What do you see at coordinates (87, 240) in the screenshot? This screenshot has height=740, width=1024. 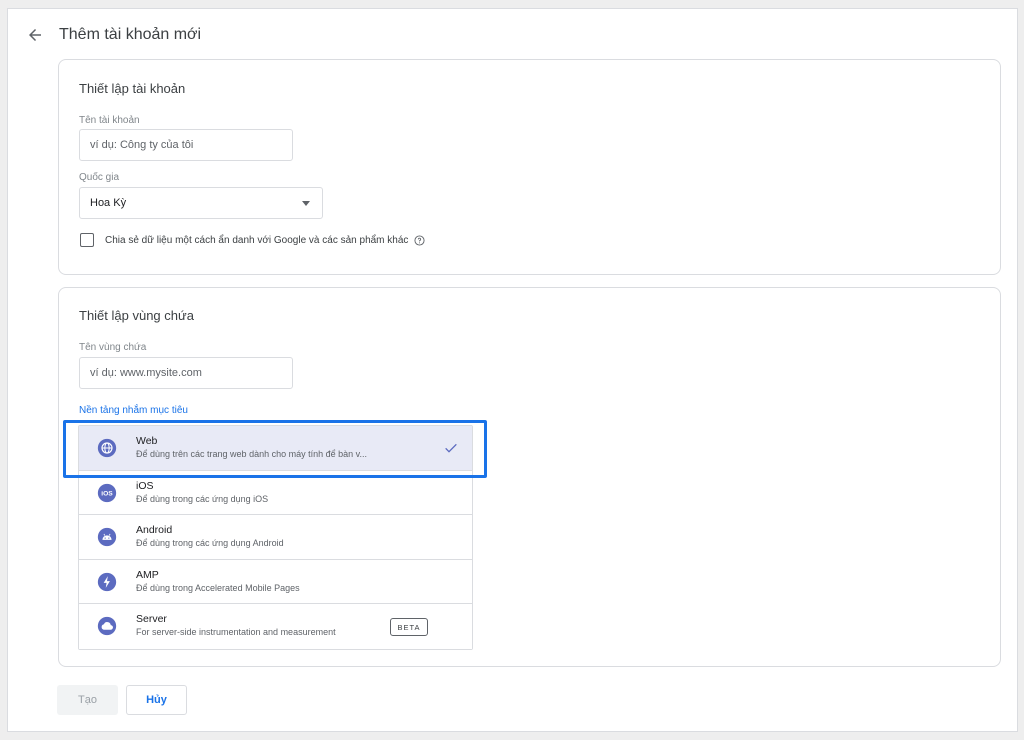 I see `share-data-checkbox` at bounding box center [87, 240].